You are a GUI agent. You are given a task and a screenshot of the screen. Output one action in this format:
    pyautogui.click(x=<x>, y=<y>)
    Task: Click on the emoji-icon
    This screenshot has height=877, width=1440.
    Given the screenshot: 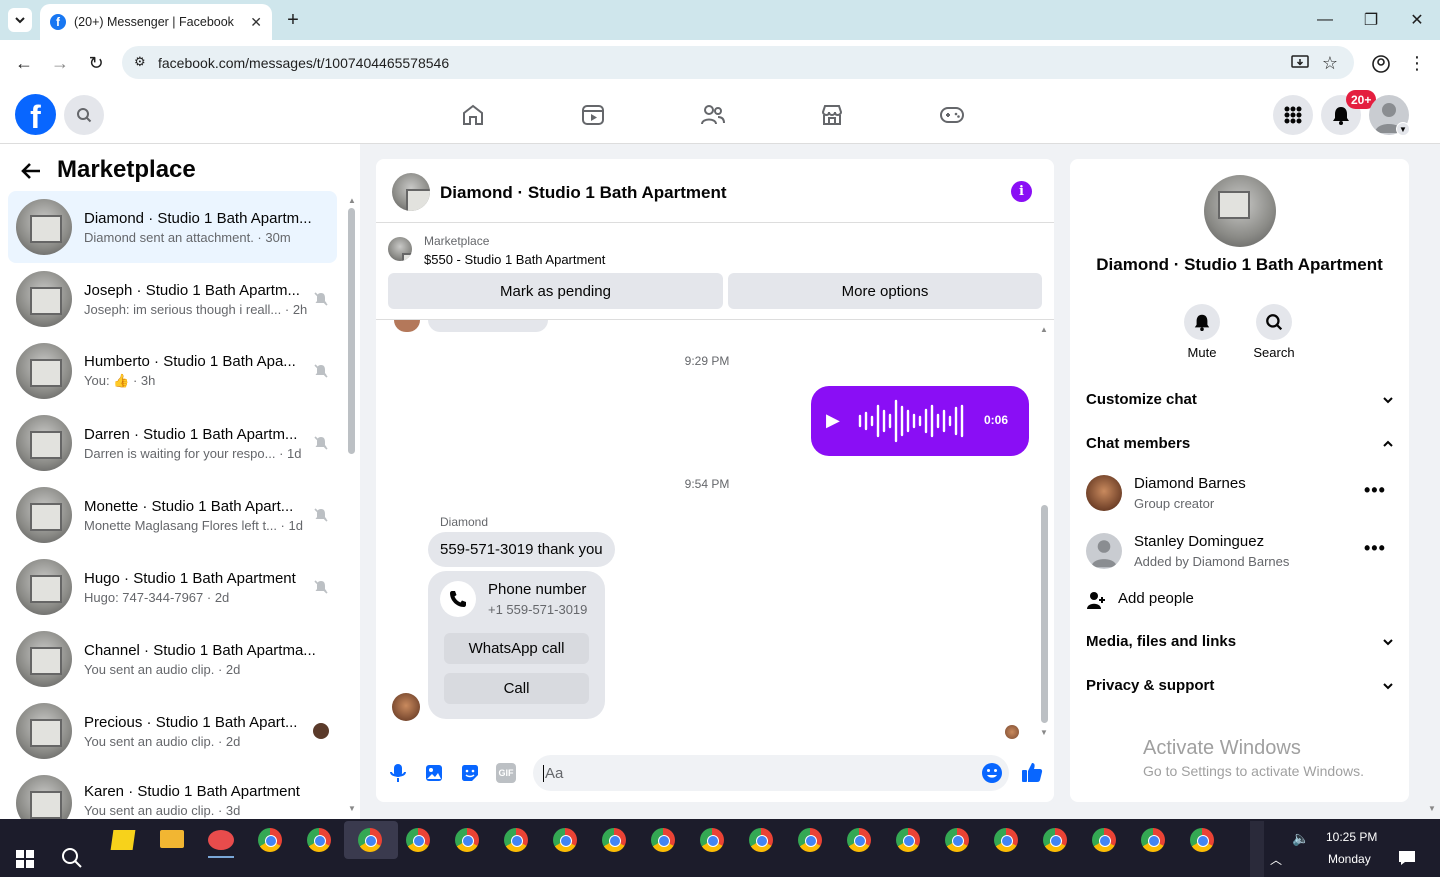 What is the action you would take?
    pyautogui.click(x=992, y=773)
    